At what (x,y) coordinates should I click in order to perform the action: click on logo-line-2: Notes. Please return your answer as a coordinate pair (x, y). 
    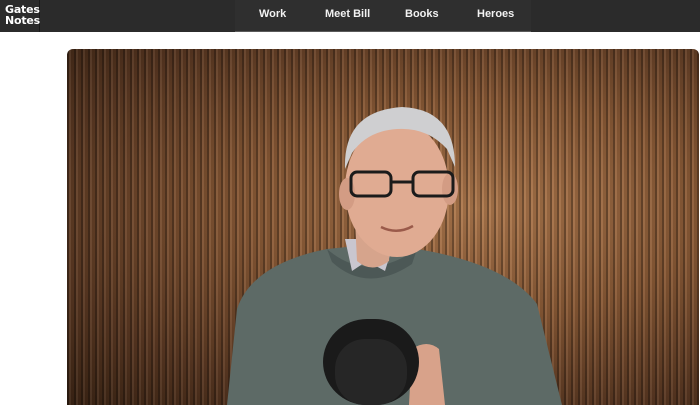
    Looking at the image, I should click on (23, 20).